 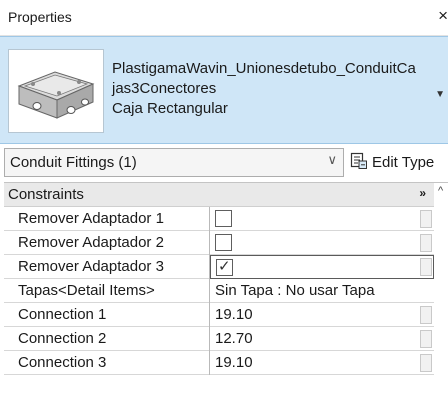 What do you see at coordinates (107, 291) in the screenshot?
I see `property-name: Tapas<Detail Items>` at bounding box center [107, 291].